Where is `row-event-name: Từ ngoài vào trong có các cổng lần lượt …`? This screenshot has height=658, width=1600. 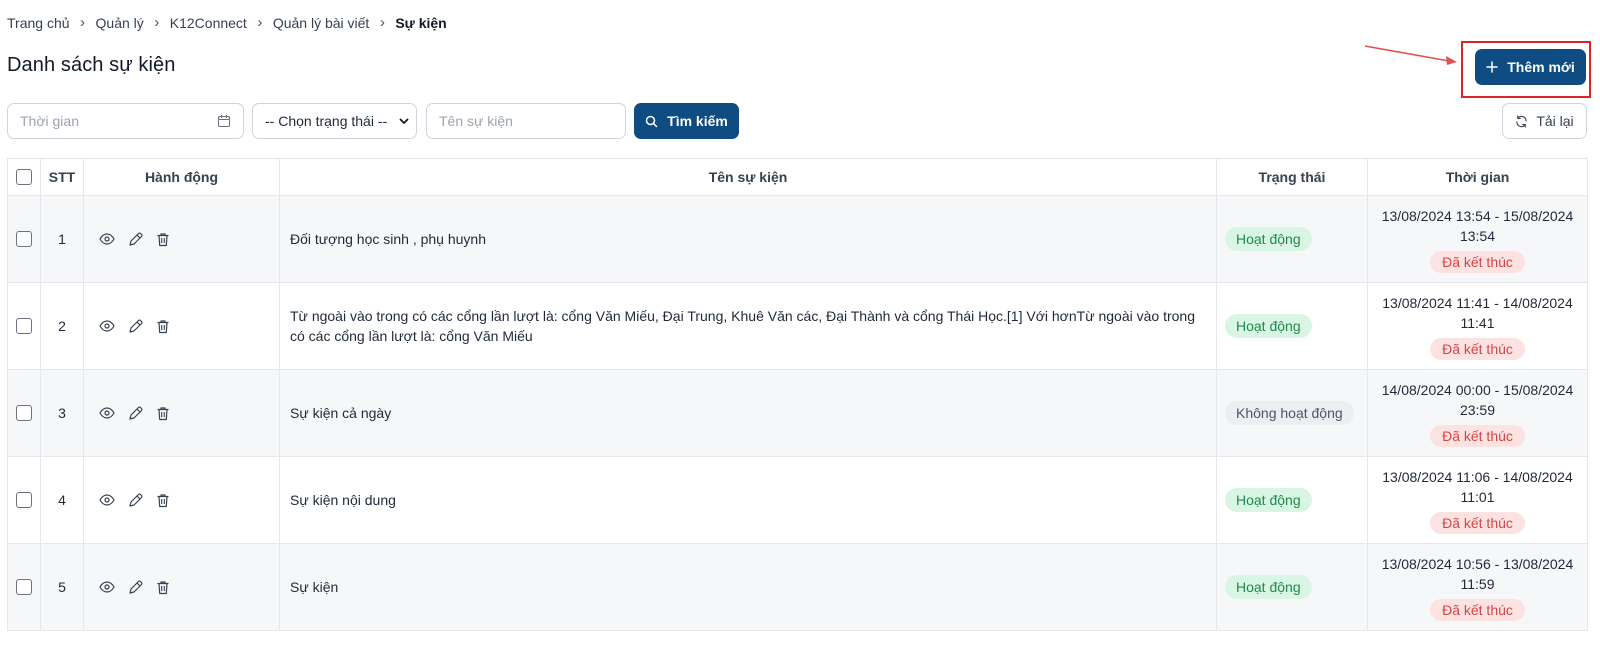 row-event-name: Từ ngoài vào trong có các cổng lần lượt … is located at coordinates (748, 326).